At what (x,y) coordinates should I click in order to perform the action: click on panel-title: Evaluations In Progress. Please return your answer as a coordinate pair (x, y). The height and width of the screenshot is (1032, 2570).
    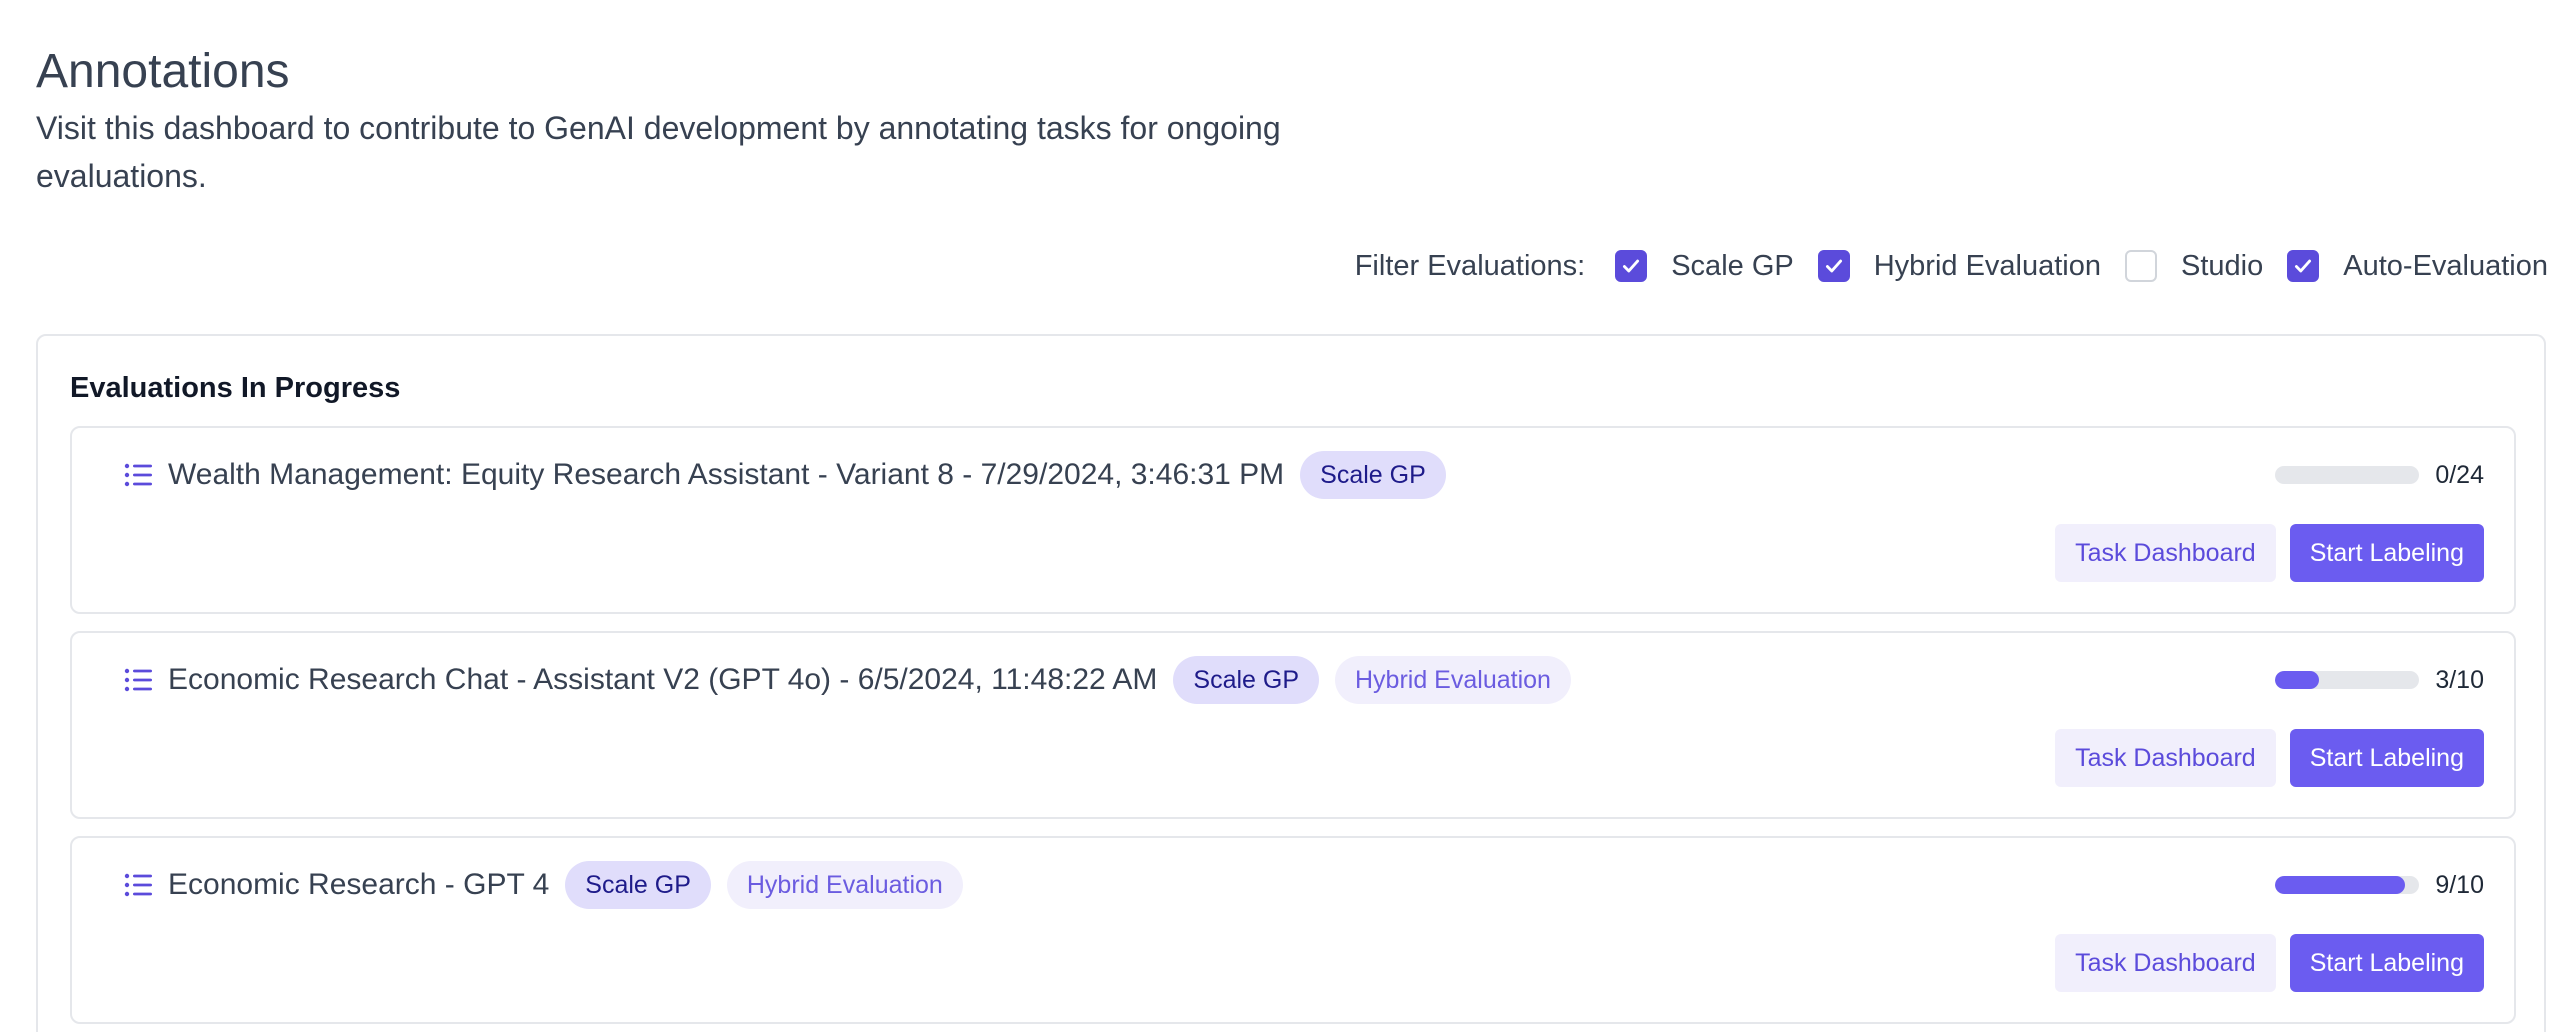
    Looking at the image, I should click on (235, 388).